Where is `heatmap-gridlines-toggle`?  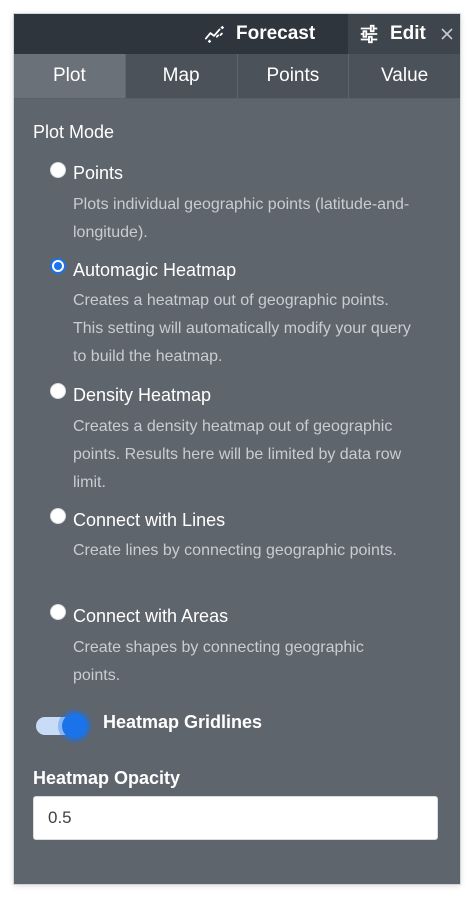
heatmap-gridlines-toggle is located at coordinates (66, 725).